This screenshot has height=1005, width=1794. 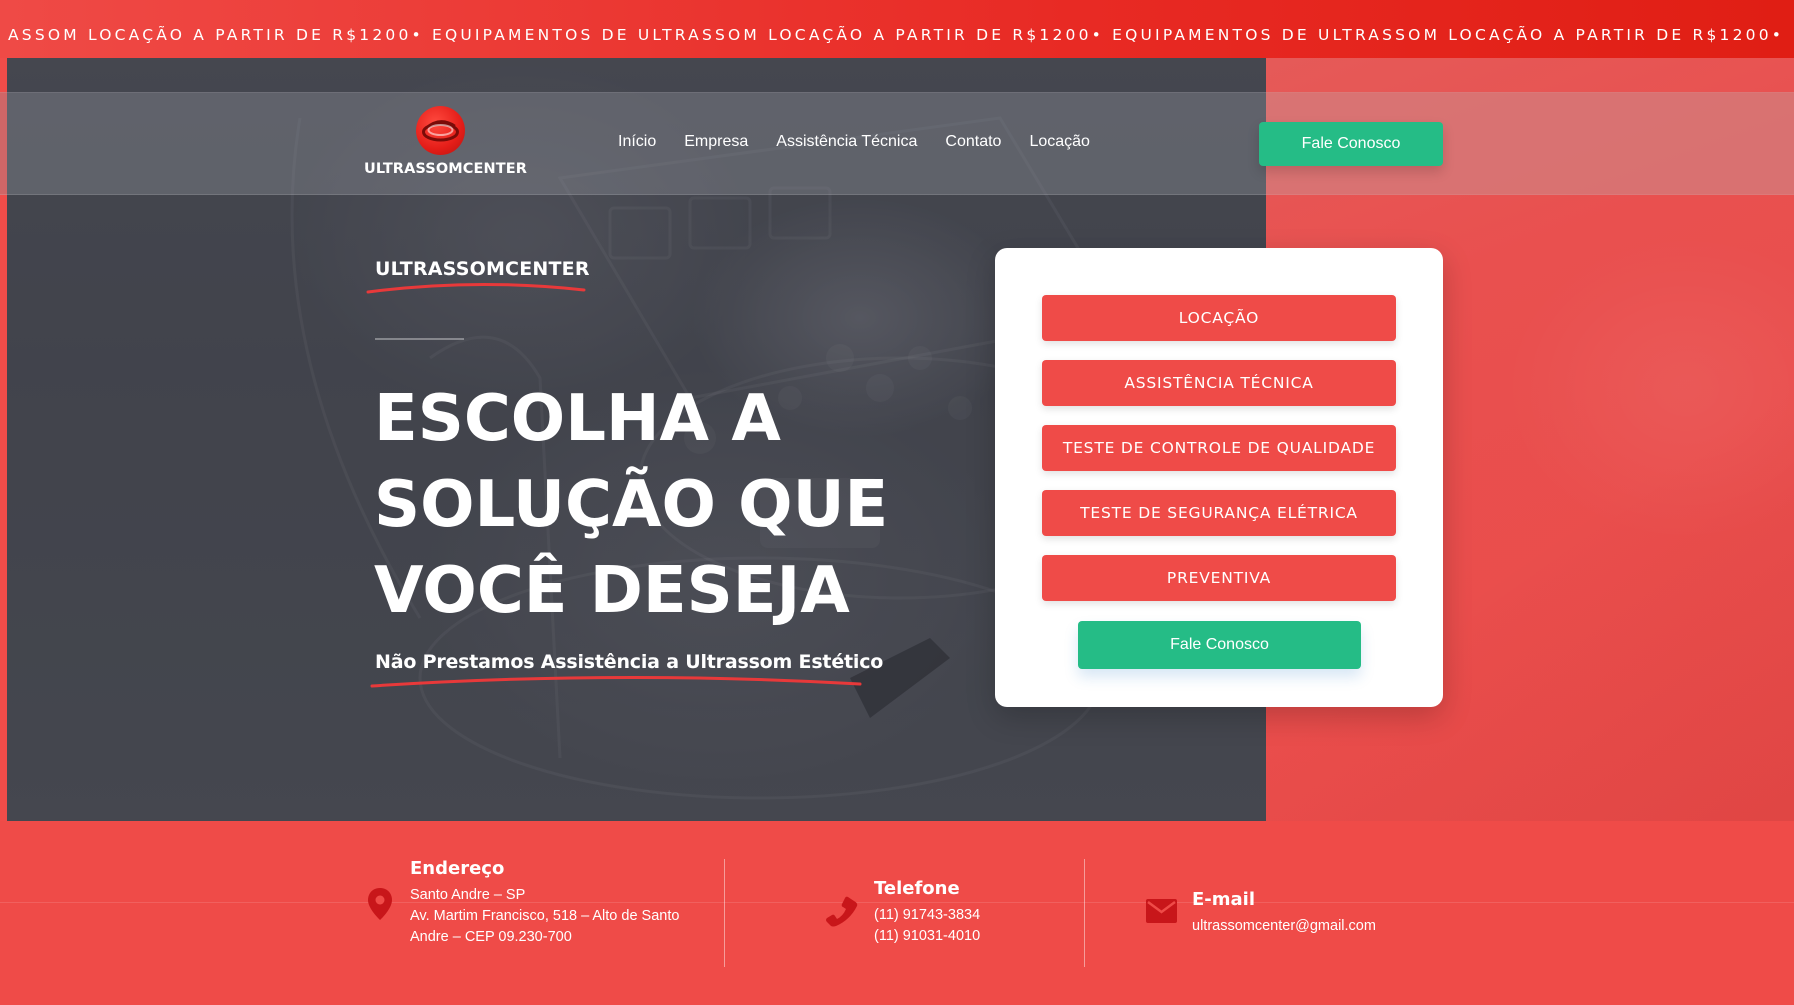 I want to click on nav-item-contato: Contato, so click(x=973, y=144).